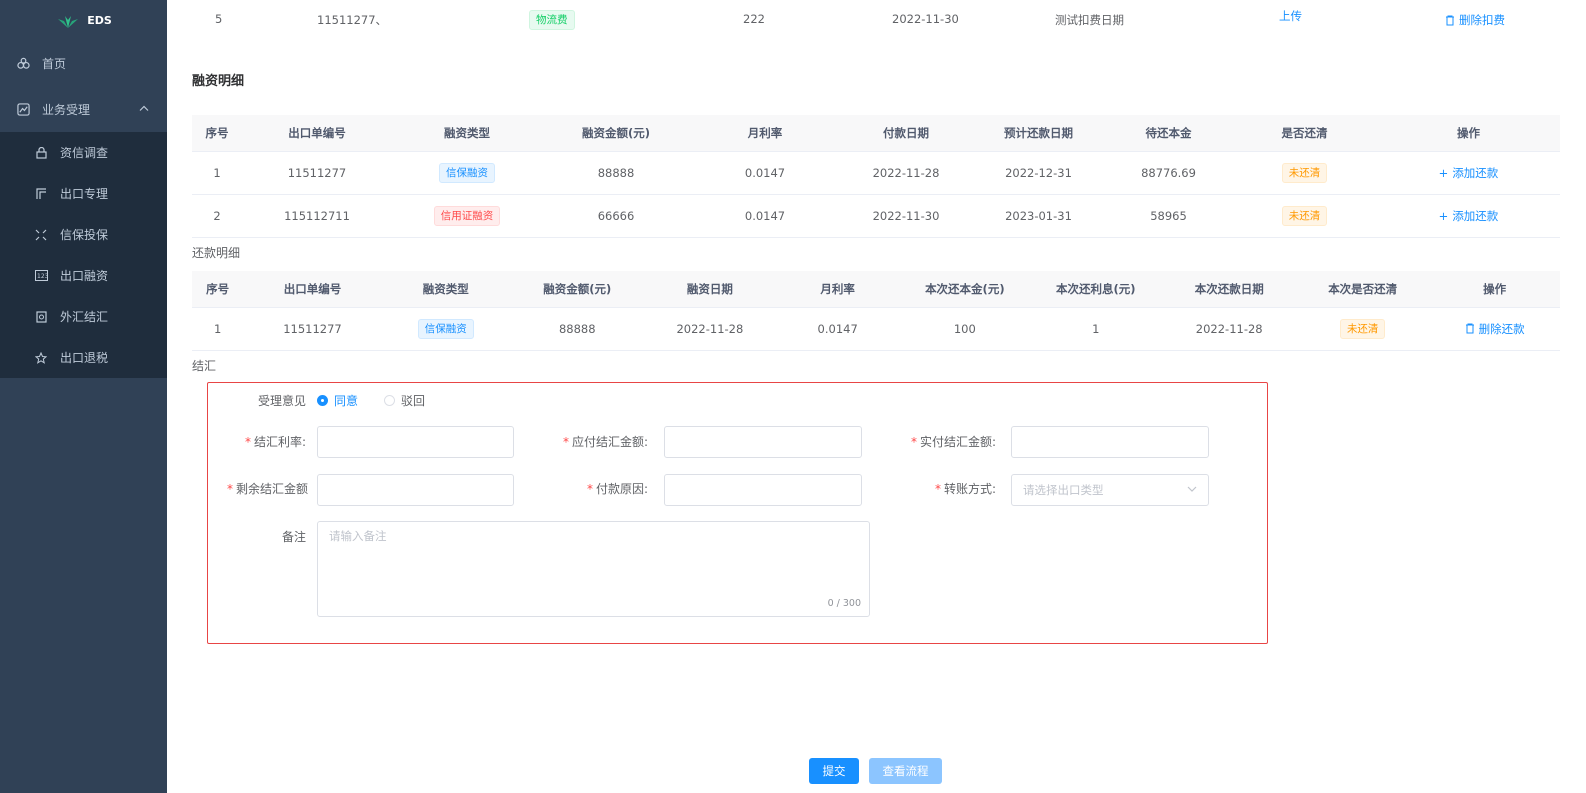 The width and height of the screenshot is (1586, 793). I want to click on sidebar-item-credit-check: 资信调查, so click(83, 152).